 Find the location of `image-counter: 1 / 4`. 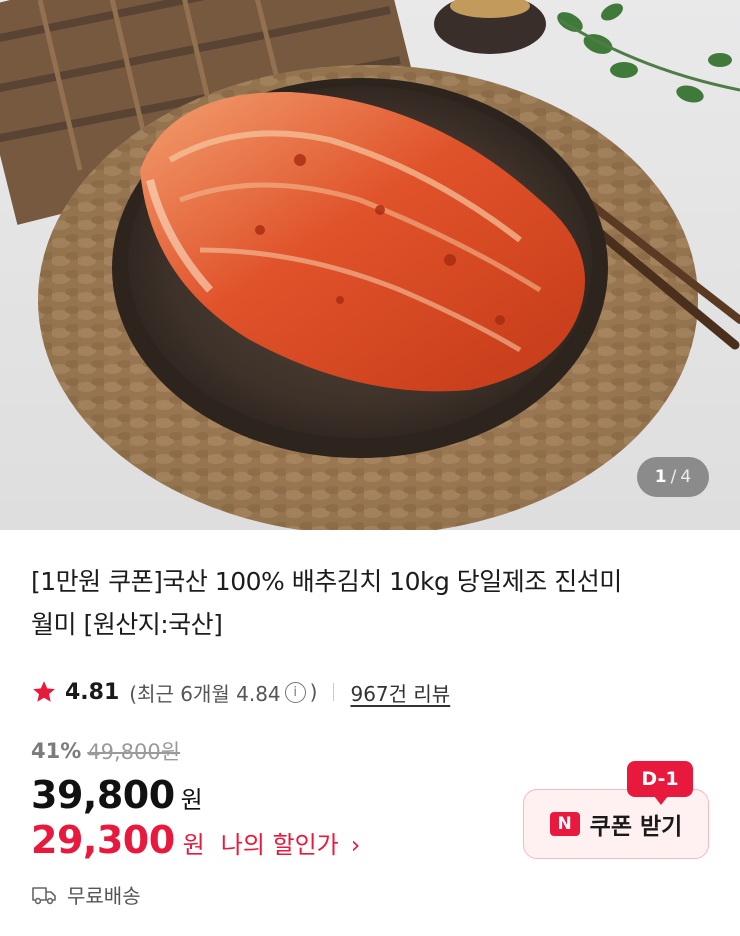

image-counter: 1 / 4 is located at coordinates (673, 477).